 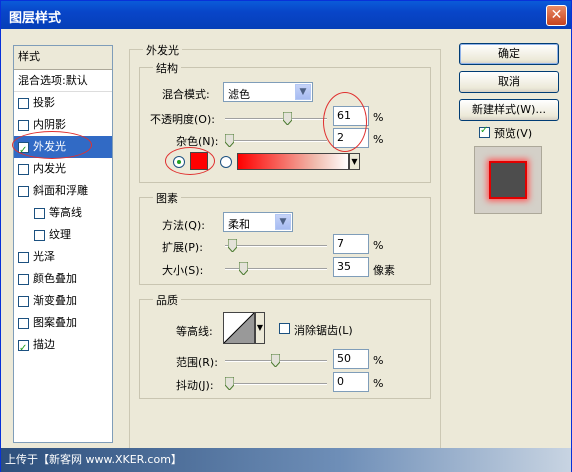 What do you see at coordinates (49, 146) in the screenshot?
I see `style-item-label: 外发光` at bounding box center [49, 146].